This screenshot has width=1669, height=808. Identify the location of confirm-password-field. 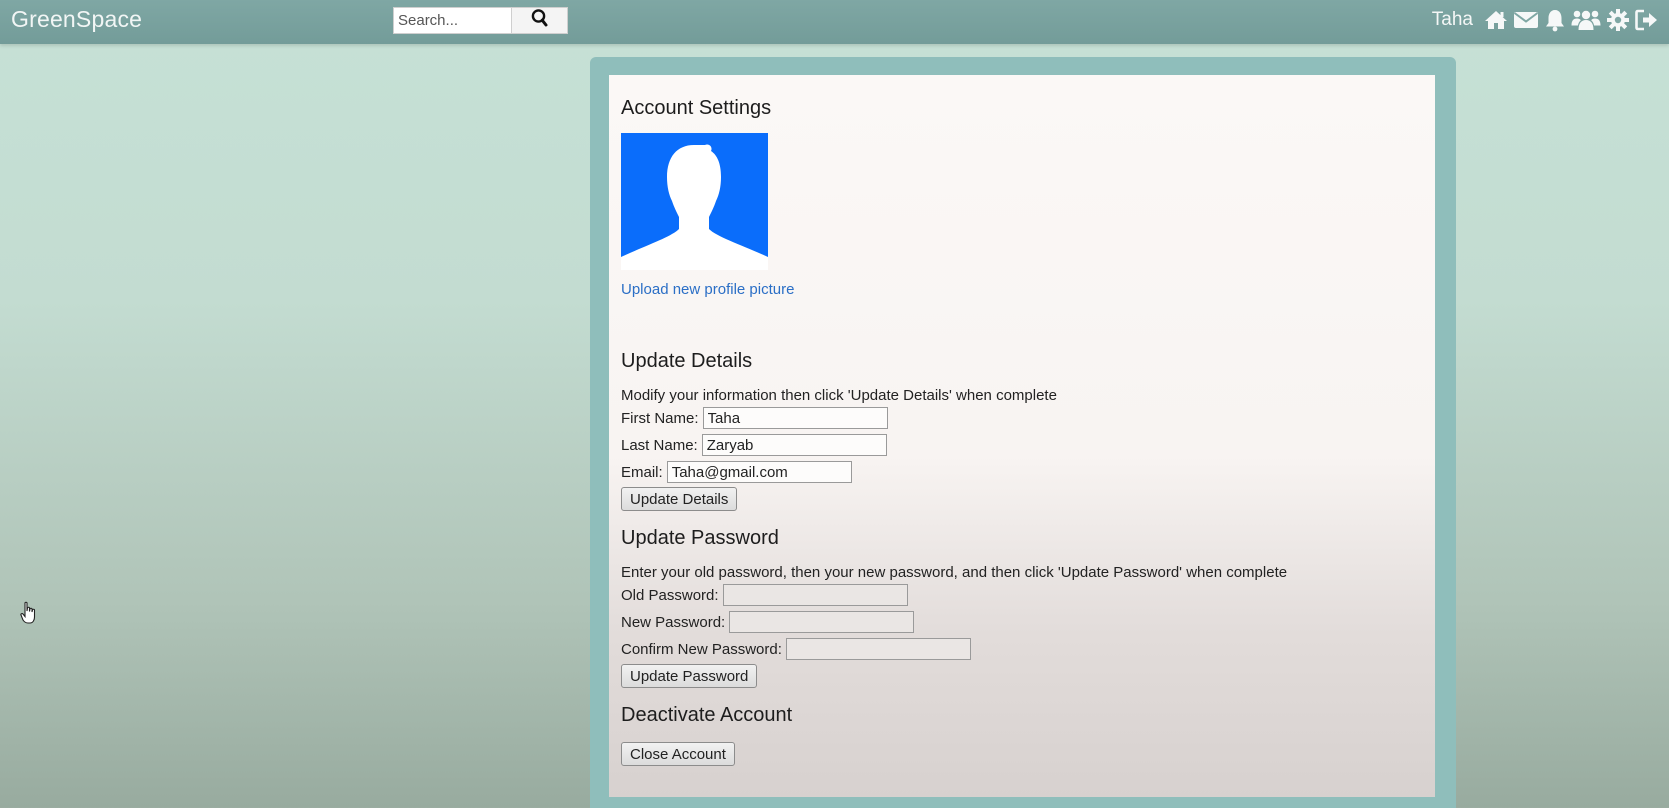
(878, 649).